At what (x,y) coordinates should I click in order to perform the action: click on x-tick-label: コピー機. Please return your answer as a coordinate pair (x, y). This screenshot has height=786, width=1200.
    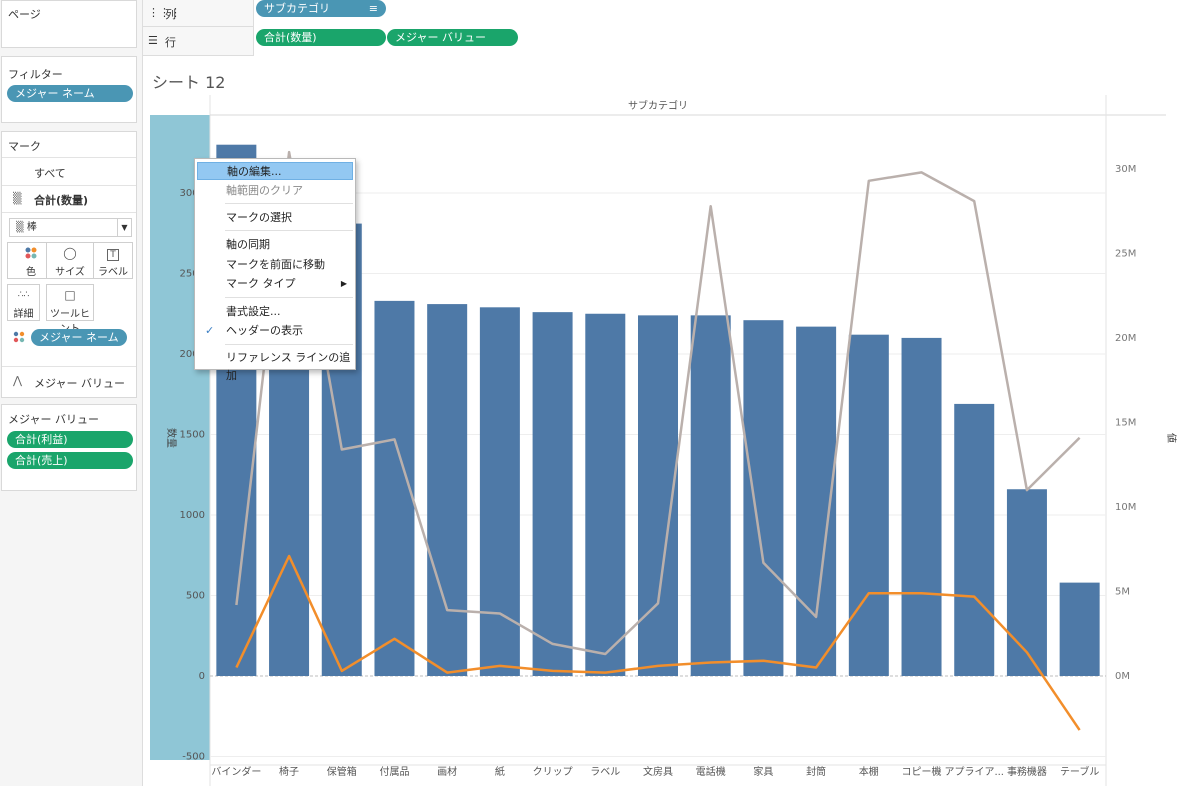
    Looking at the image, I should click on (922, 771).